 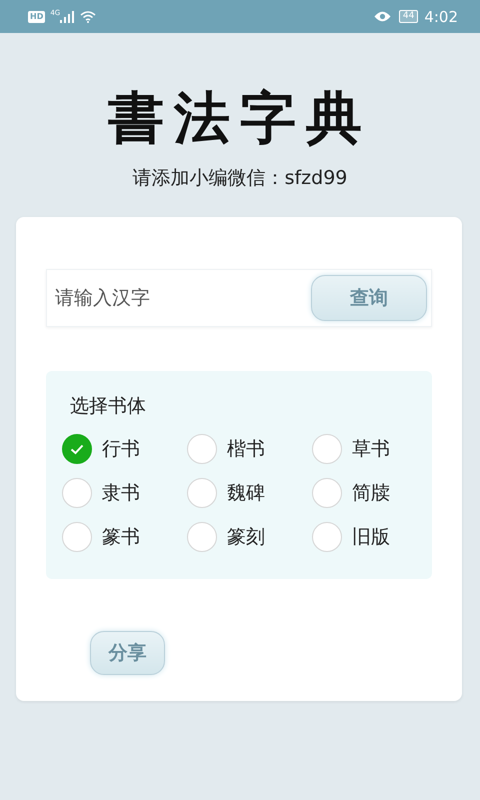 What do you see at coordinates (246, 493) in the screenshot?
I see `option-label: 魏碑` at bounding box center [246, 493].